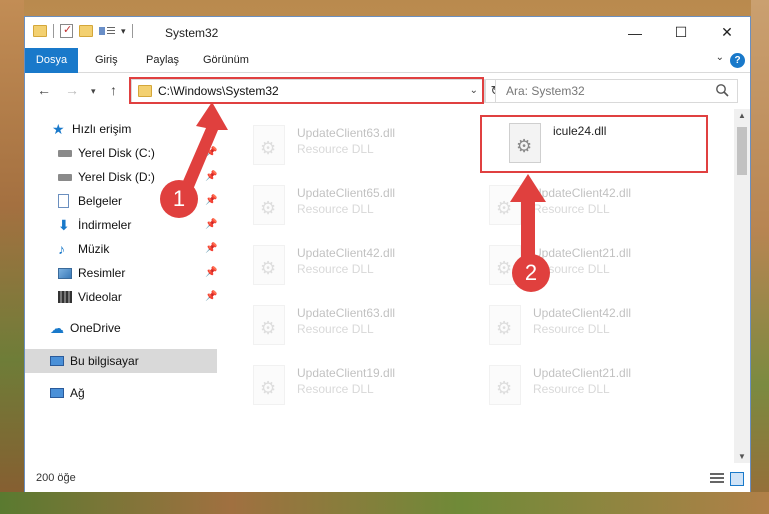  Describe the element at coordinates (61, 249) in the screenshot. I see `music-icon: ♪` at that location.